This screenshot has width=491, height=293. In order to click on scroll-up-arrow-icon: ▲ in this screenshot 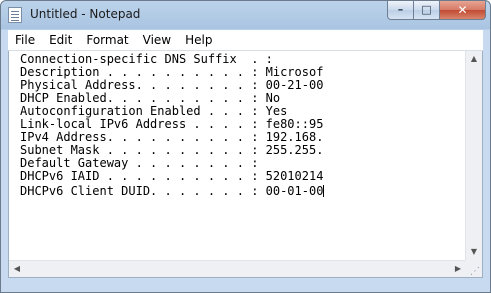, I will do `click(474, 59)`.